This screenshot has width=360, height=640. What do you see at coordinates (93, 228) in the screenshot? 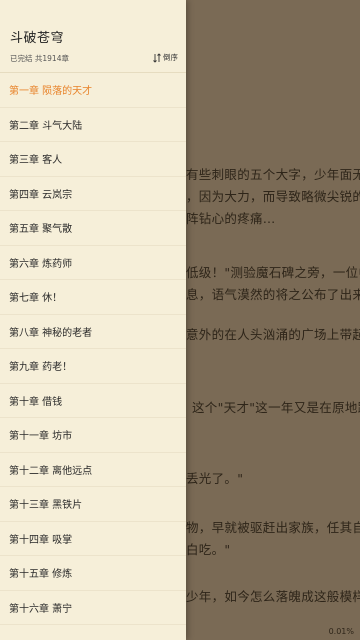
I see `chapter-item: 第五章 聚气散` at bounding box center [93, 228].